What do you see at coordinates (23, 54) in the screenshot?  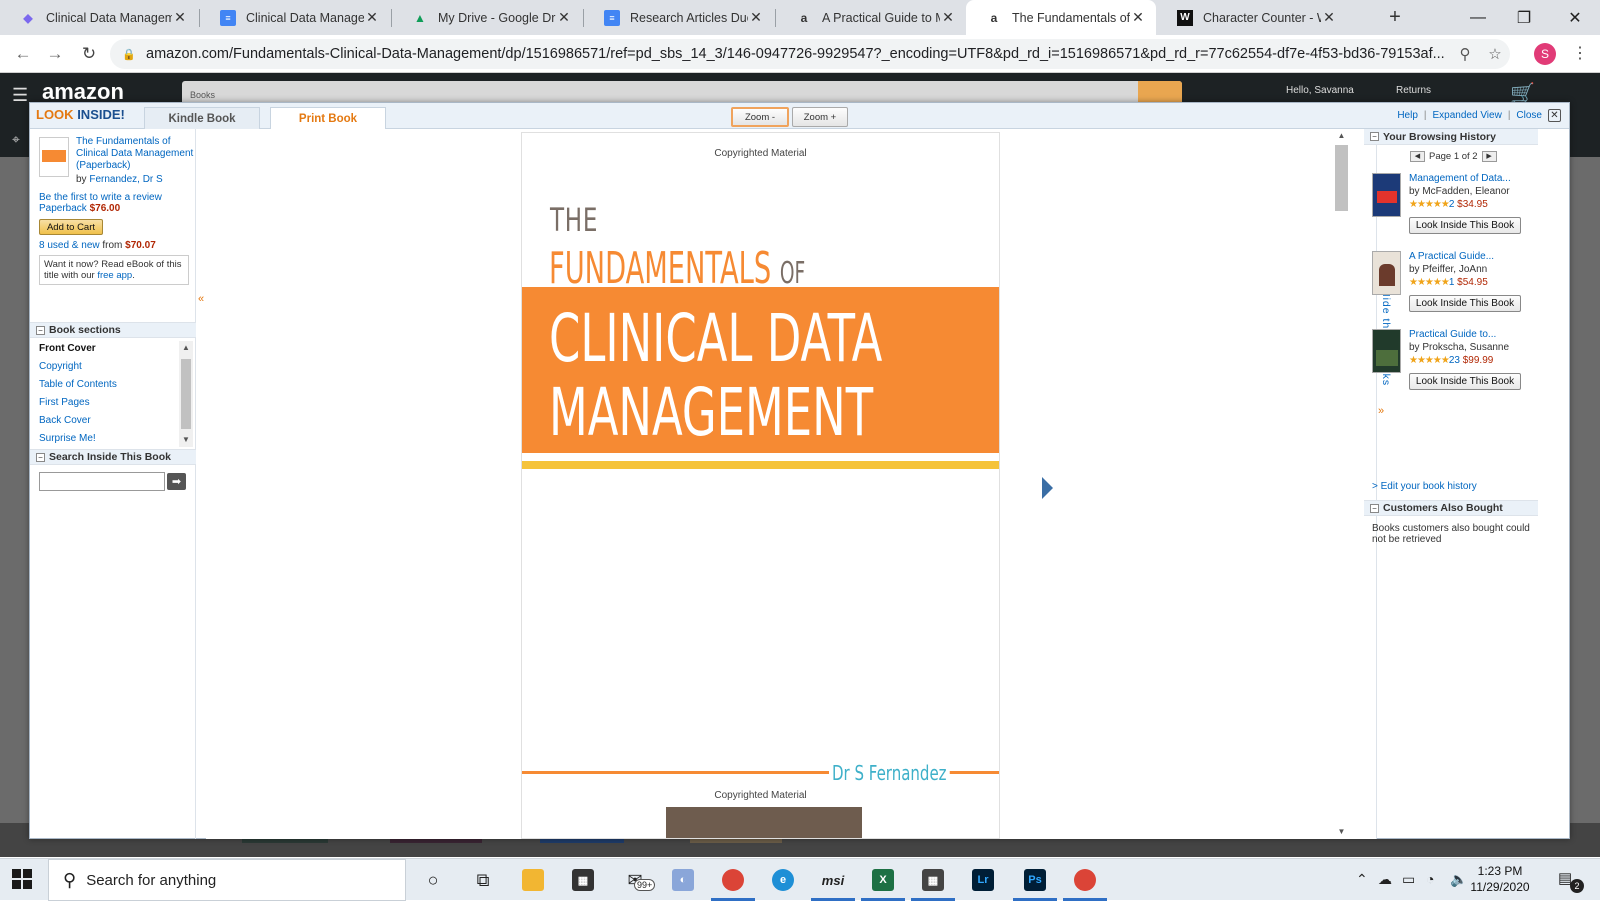 I see `back-icon: ←` at bounding box center [23, 54].